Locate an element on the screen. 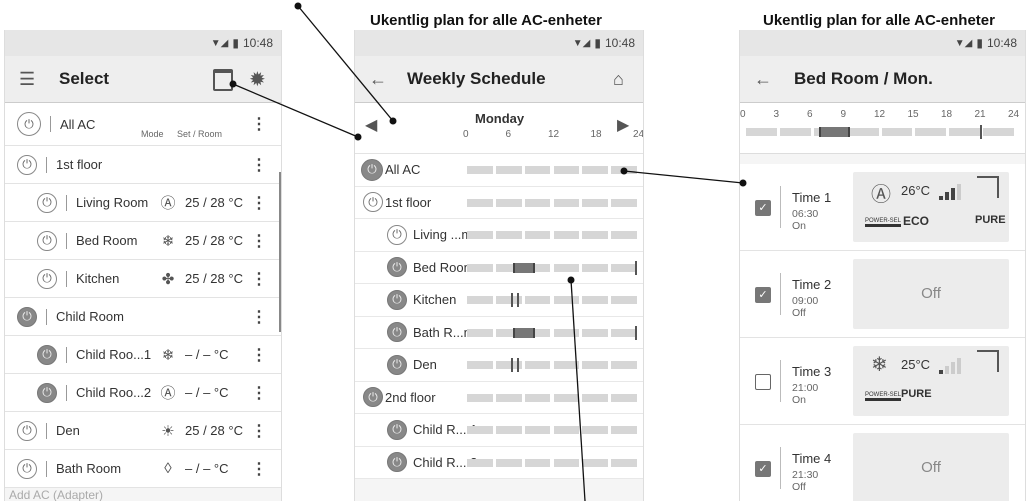  schedule-row: ⏻ Child R... 2 is located at coordinates (499, 462).